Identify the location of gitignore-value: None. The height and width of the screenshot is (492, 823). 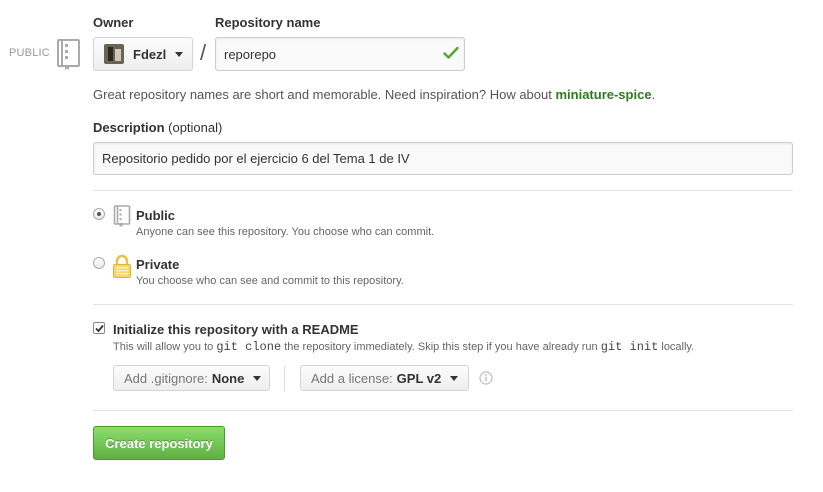
(228, 378).